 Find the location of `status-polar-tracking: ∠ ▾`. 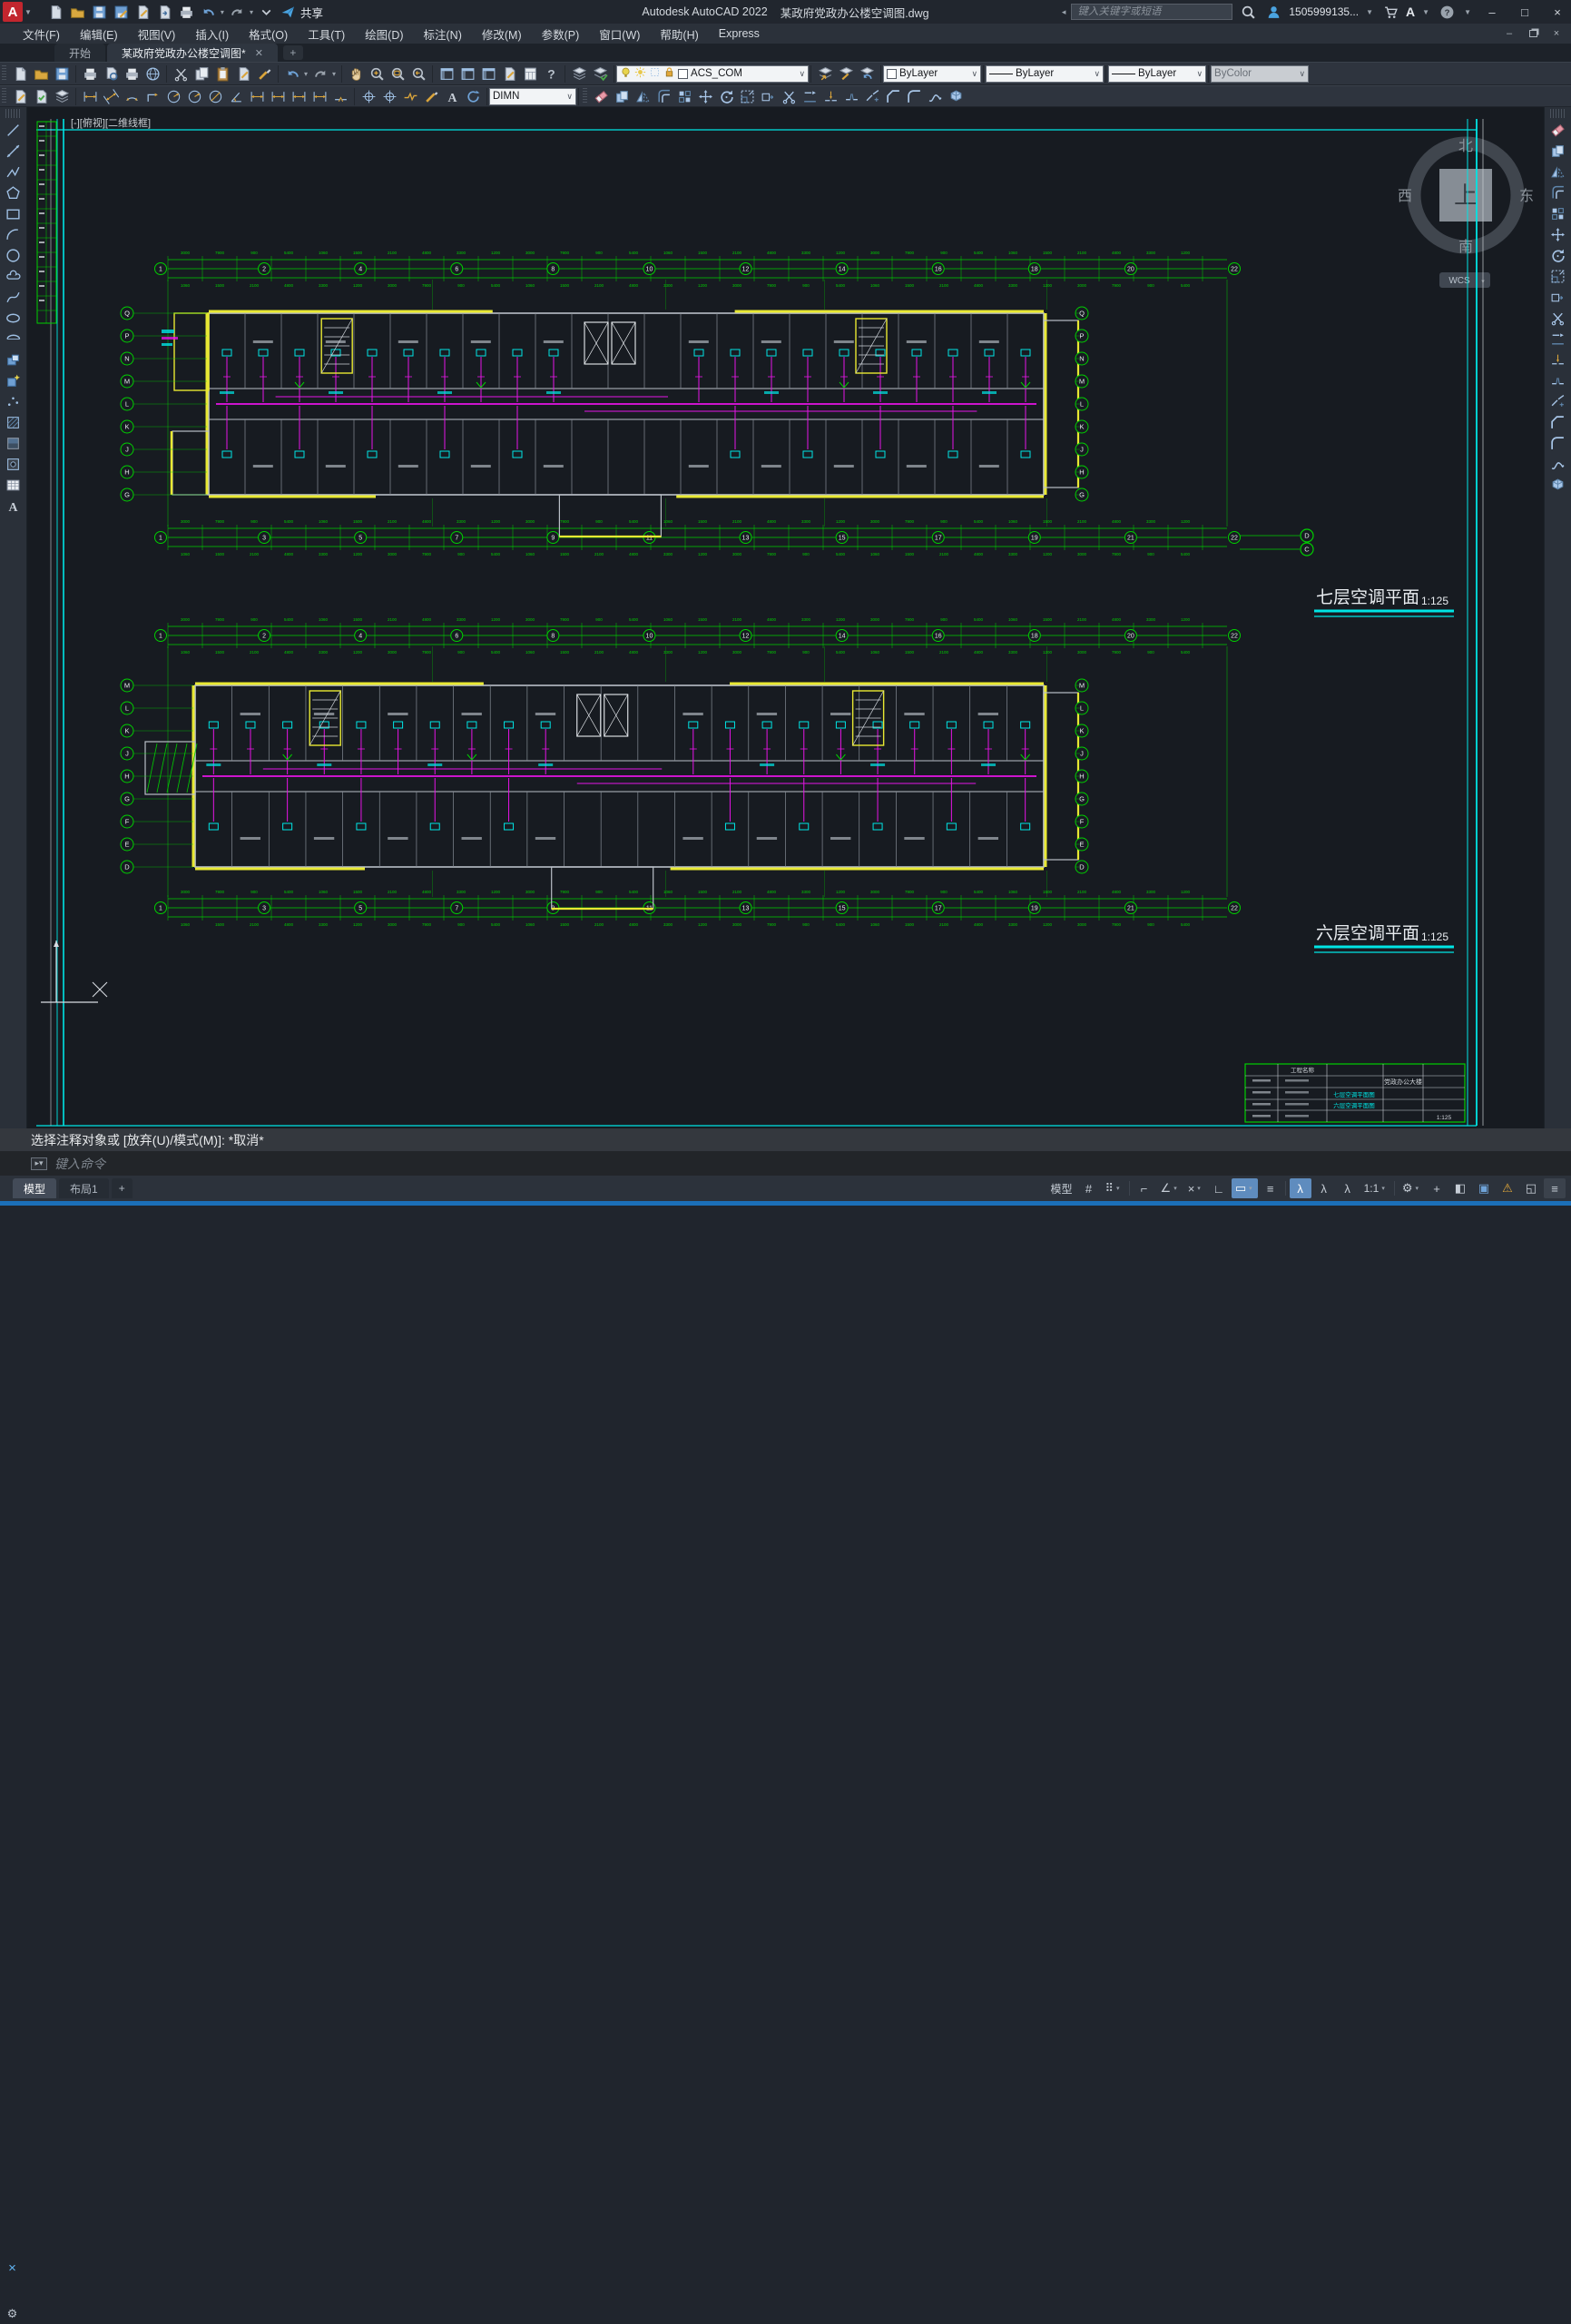

status-polar-tracking: ∠ ▾ is located at coordinates (1170, 1188).